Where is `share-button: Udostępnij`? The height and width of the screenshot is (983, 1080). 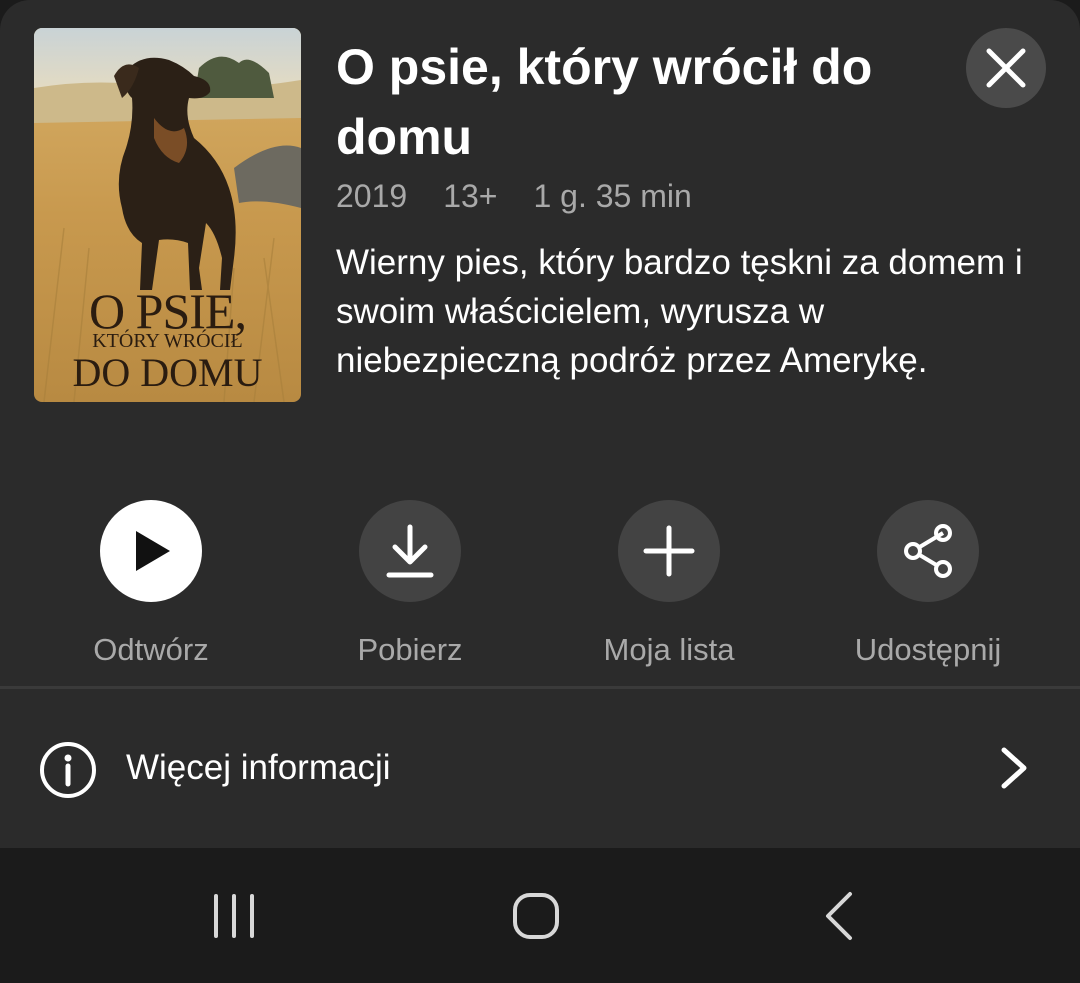
share-button: Udostępnij is located at coordinates (928, 585).